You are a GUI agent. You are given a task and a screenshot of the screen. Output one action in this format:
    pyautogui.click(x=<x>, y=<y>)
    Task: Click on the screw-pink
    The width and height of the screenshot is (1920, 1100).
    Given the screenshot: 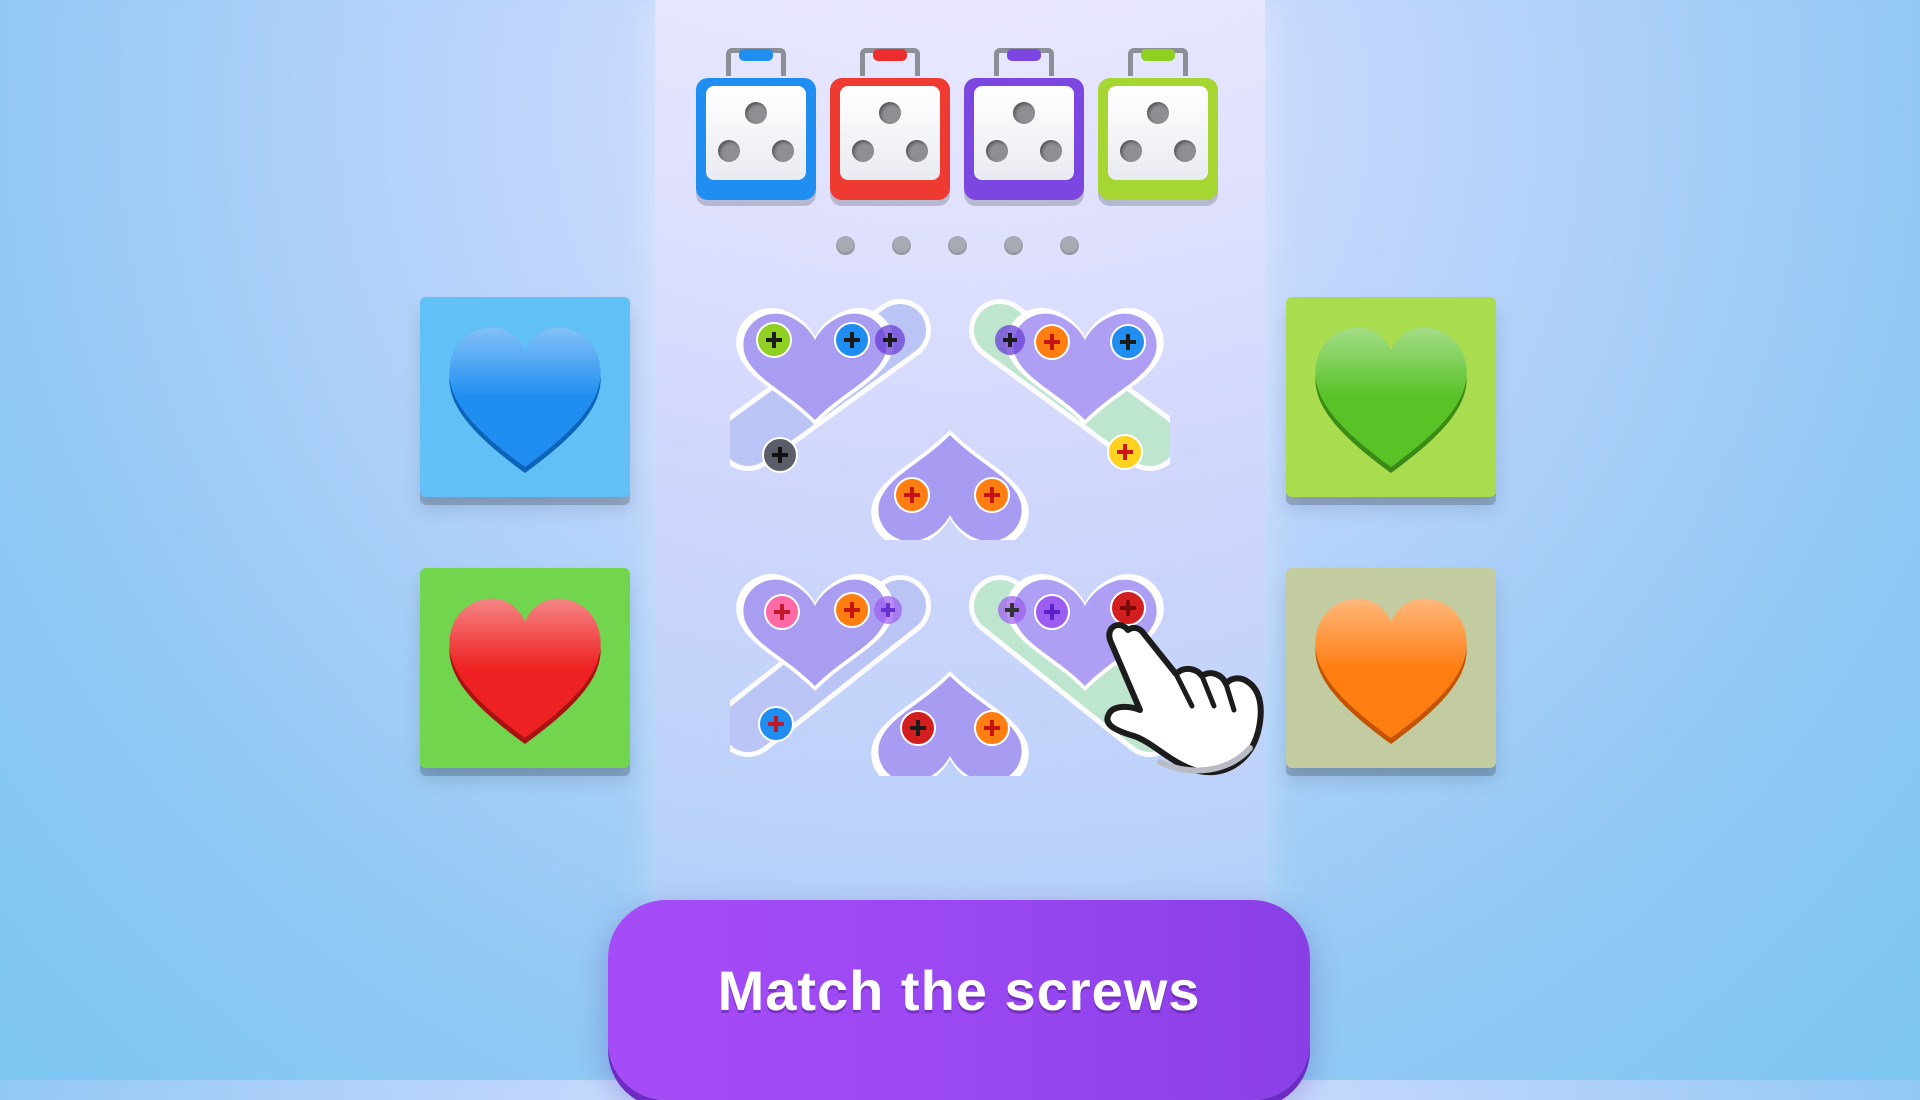 What is the action you would take?
    pyautogui.click(x=782, y=612)
    